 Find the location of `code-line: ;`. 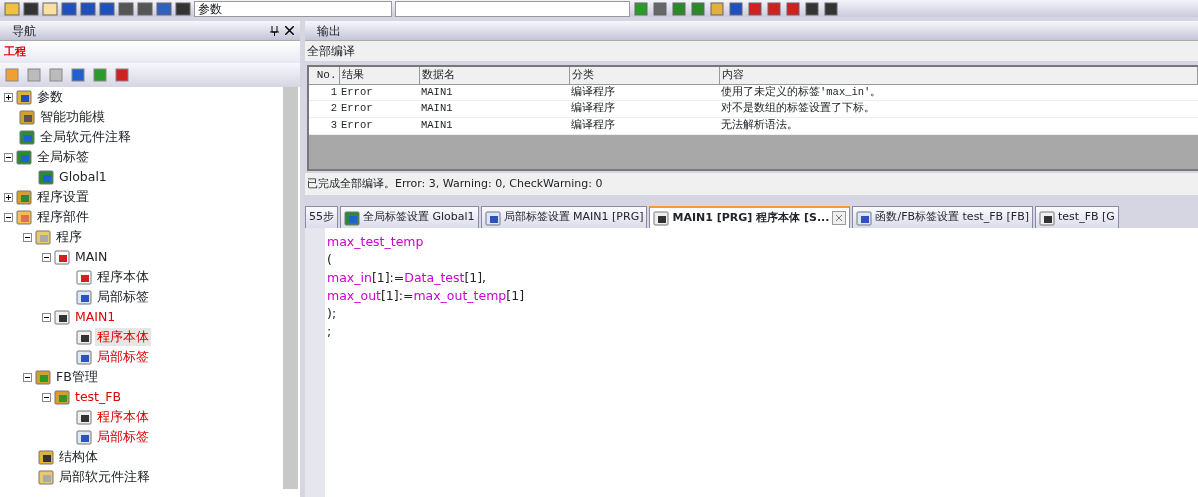

code-line: ; is located at coordinates (330, 332).